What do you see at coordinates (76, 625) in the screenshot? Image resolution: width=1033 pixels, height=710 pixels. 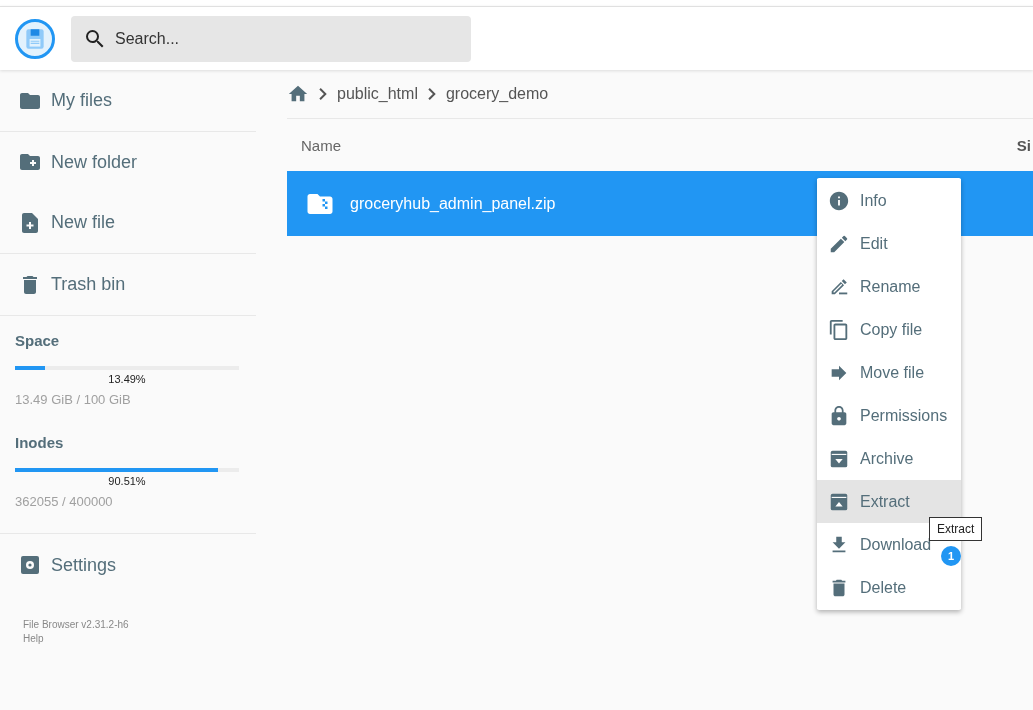 I see `version-text: File Browser v2.31.2-h6` at bounding box center [76, 625].